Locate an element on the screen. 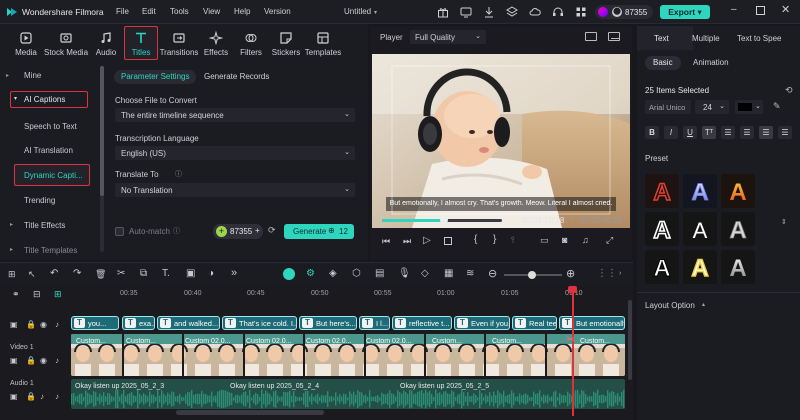 Image resolution: width=800 pixels, height=420 pixels. split-icon: ⫯ is located at coordinates (513, 240).